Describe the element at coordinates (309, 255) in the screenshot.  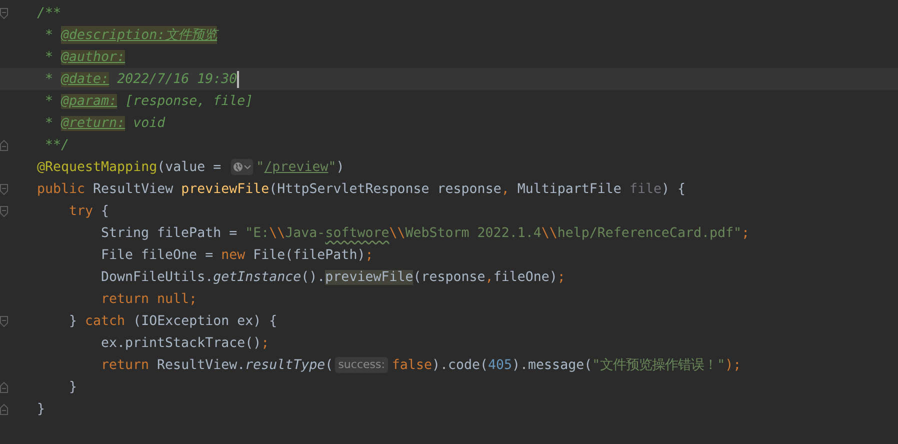
I see `code-token: File(filePath)` at that location.